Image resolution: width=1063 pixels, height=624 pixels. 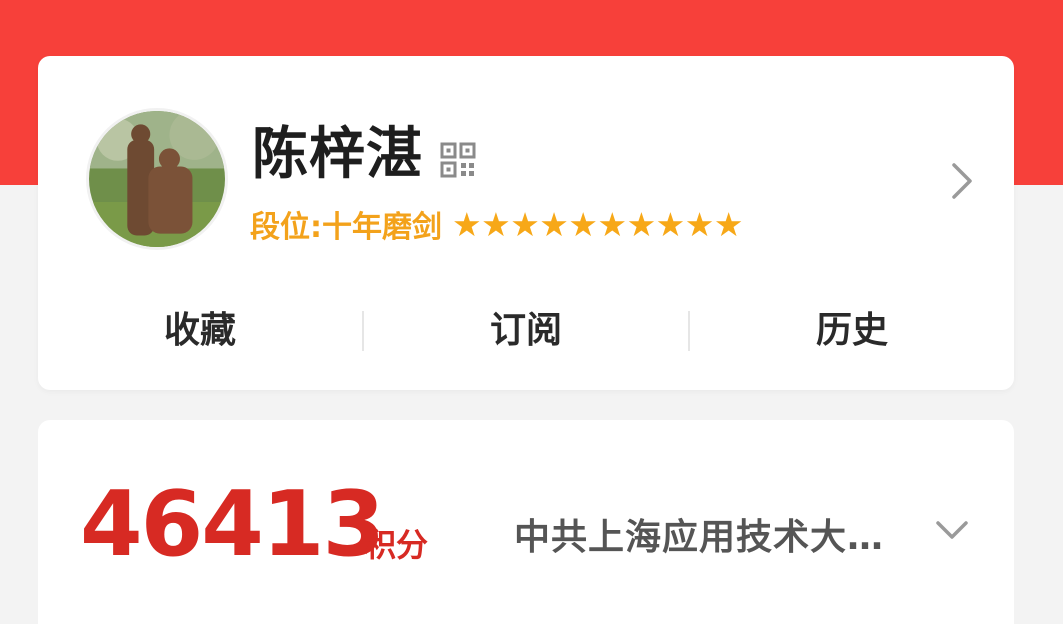 I want to click on profile-tabs: 收藏 订阅 历史, so click(x=526, y=331).